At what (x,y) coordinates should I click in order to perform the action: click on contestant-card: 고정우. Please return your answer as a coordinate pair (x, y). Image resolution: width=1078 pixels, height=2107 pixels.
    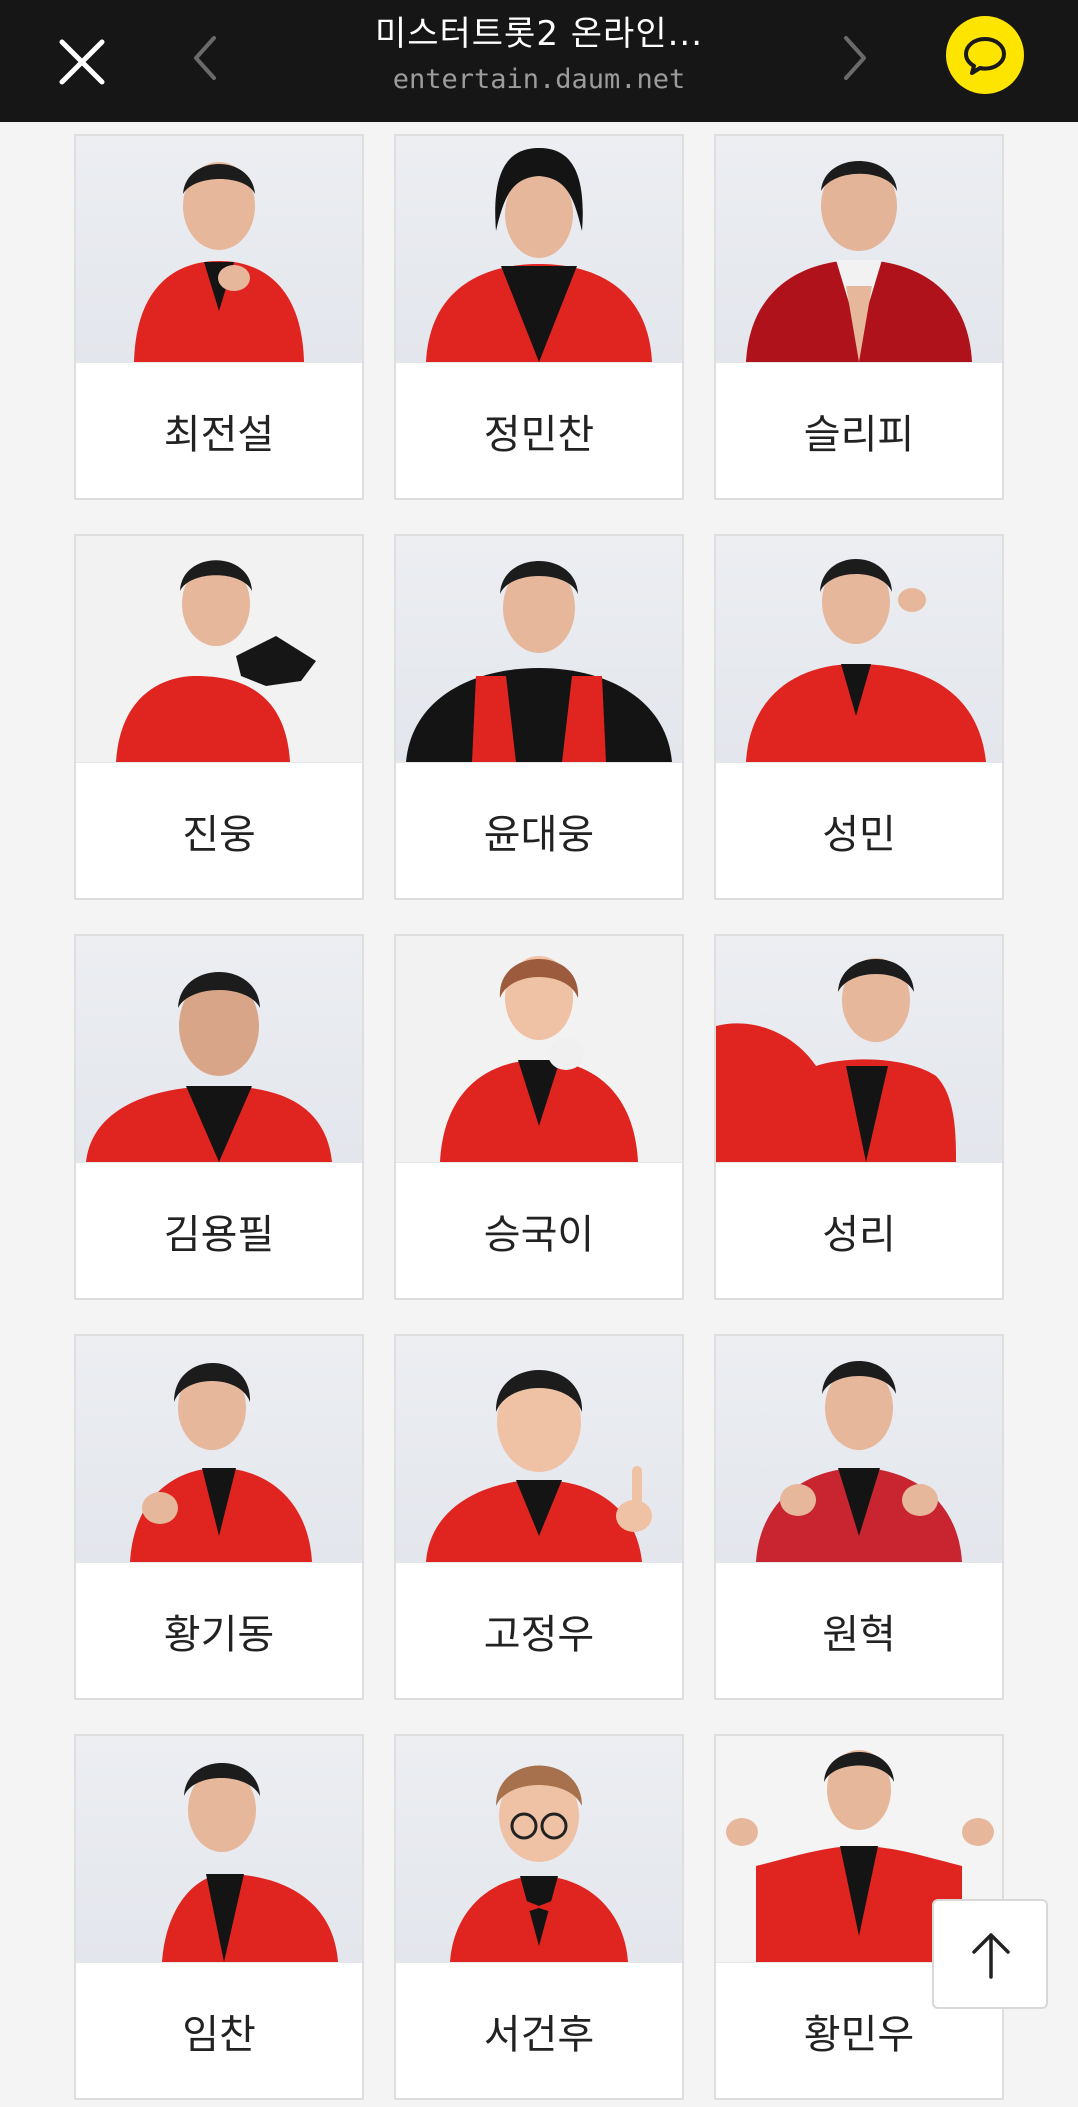
    Looking at the image, I should click on (539, 1517).